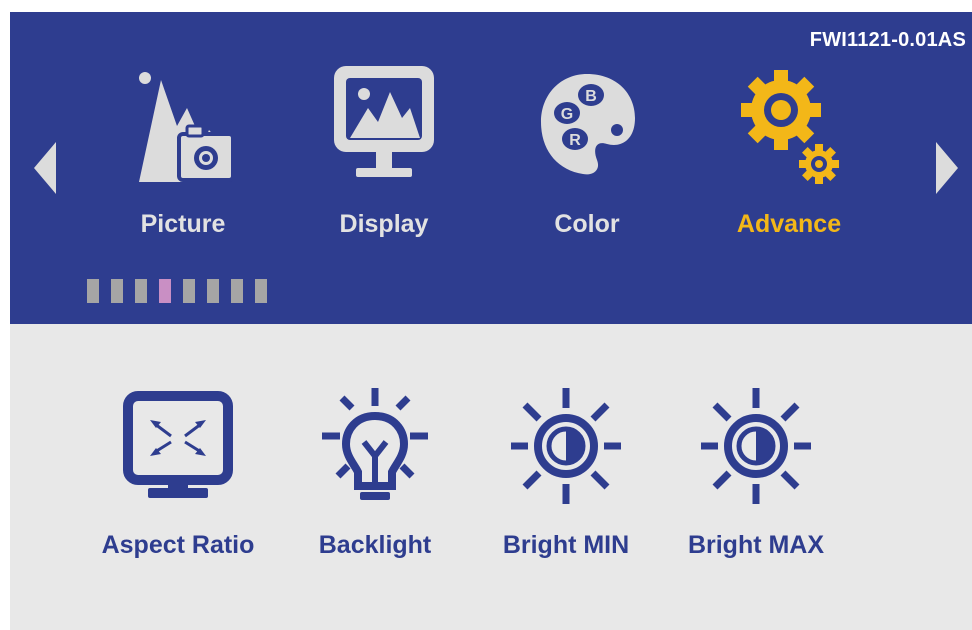 The width and height of the screenshot is (972, 630). What do you see at coordinates (587, 224) in the screenshot?
I see `tab-label: Color` at bounding box center [587, 224].